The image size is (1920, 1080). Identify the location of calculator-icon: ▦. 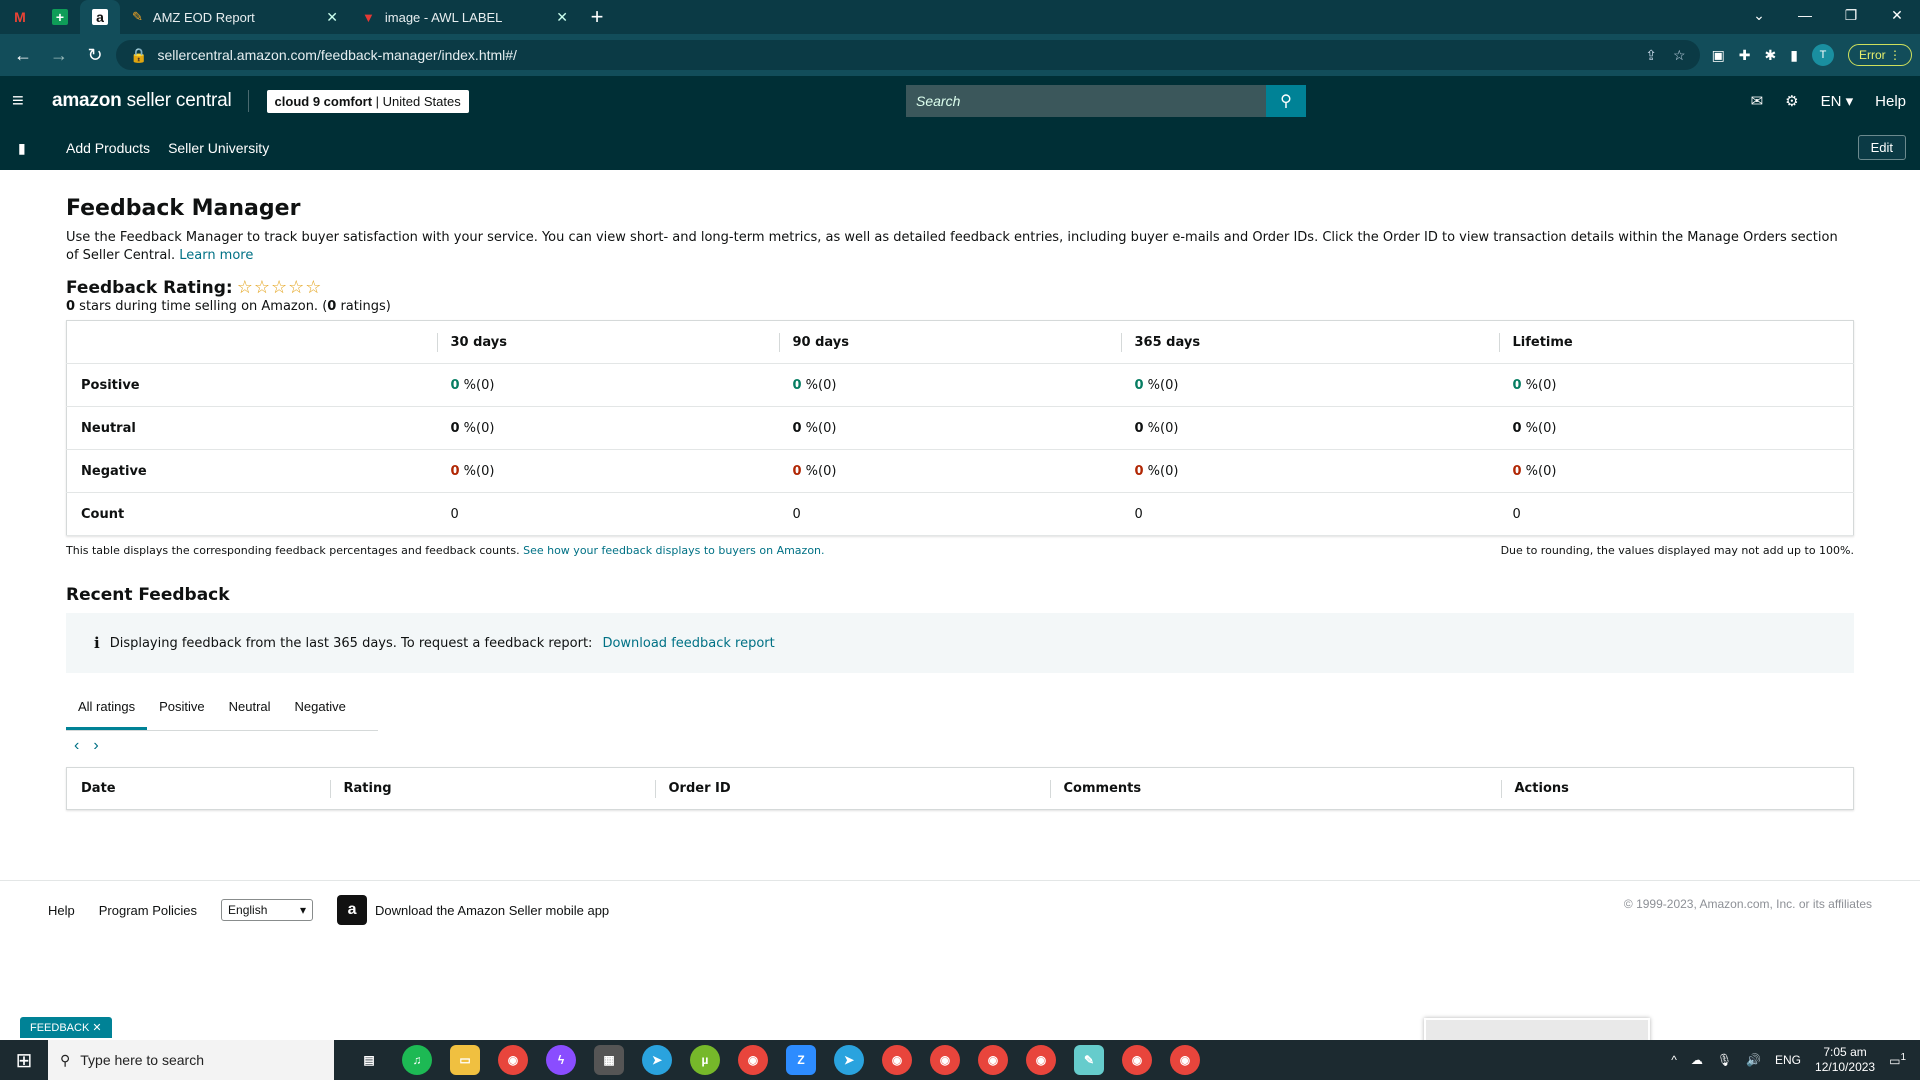
(609, 1060).